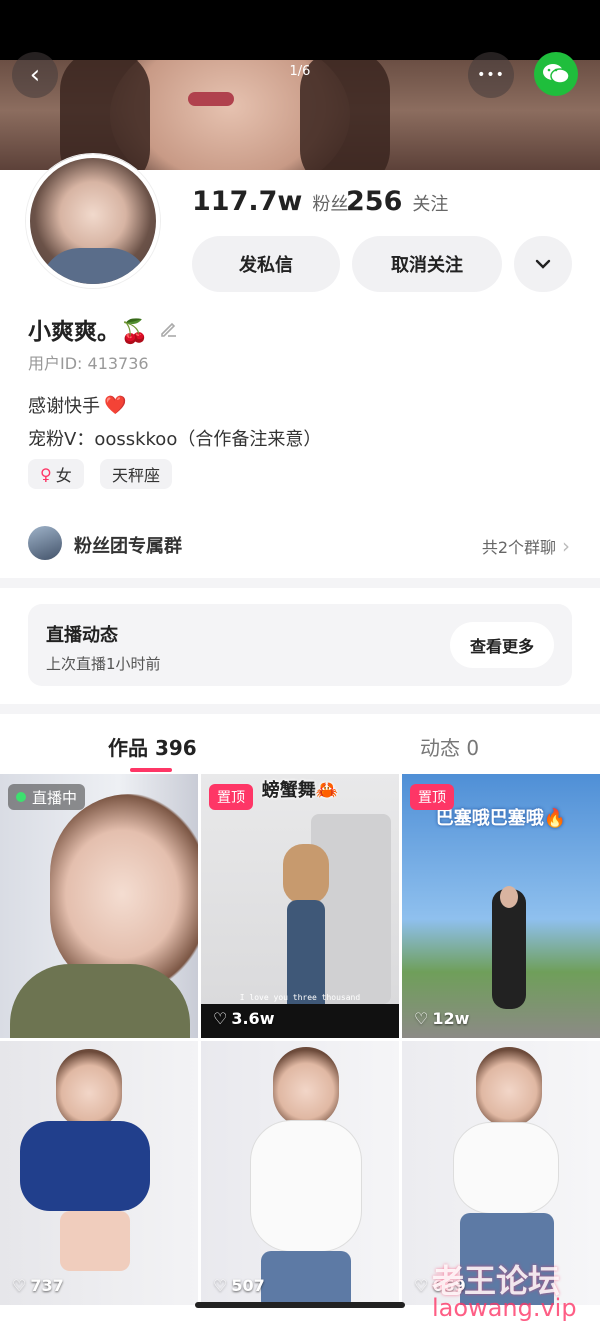 The height and width of the screenshot is (1333, 600). What do you see at coordinates (300, 545) in the screenshot?
I see `fan-group-row: 粉丝团专属群 共2个群聊 ›` at bounding box center [300, 545].